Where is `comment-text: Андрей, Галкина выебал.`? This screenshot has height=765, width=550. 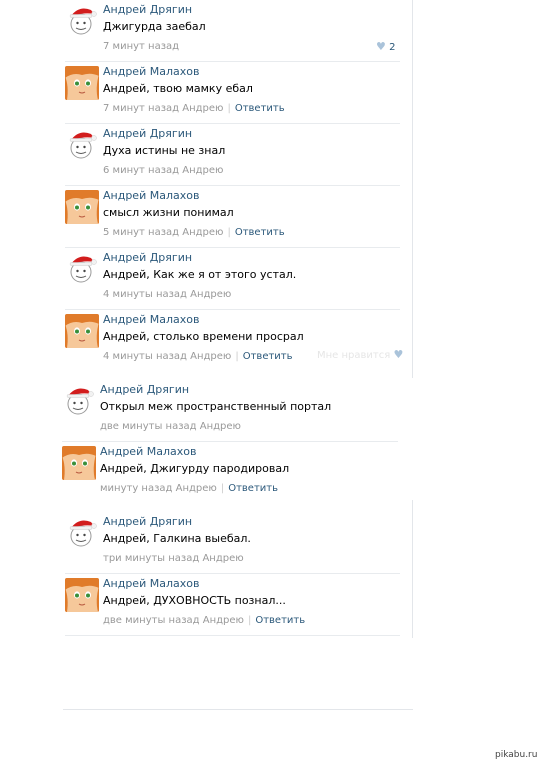
comment-text: Андрей, Галкина выебал. is located at coordinates (177, 538).